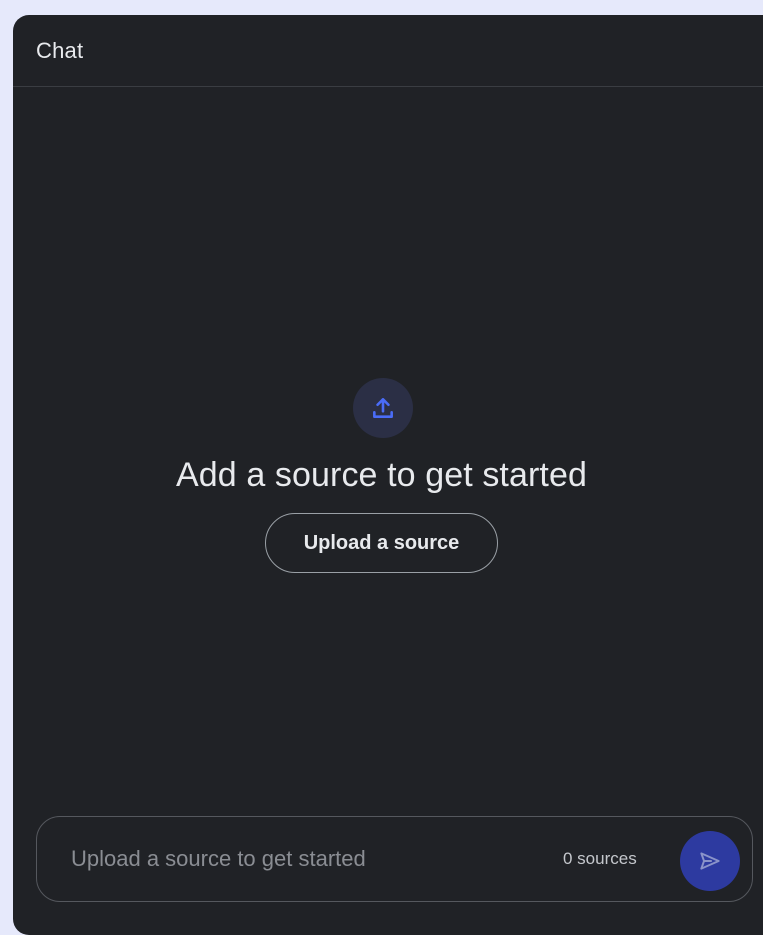 The width and height of the screenshot is (763, 935). I want to click on send-button, so click(710, 861).